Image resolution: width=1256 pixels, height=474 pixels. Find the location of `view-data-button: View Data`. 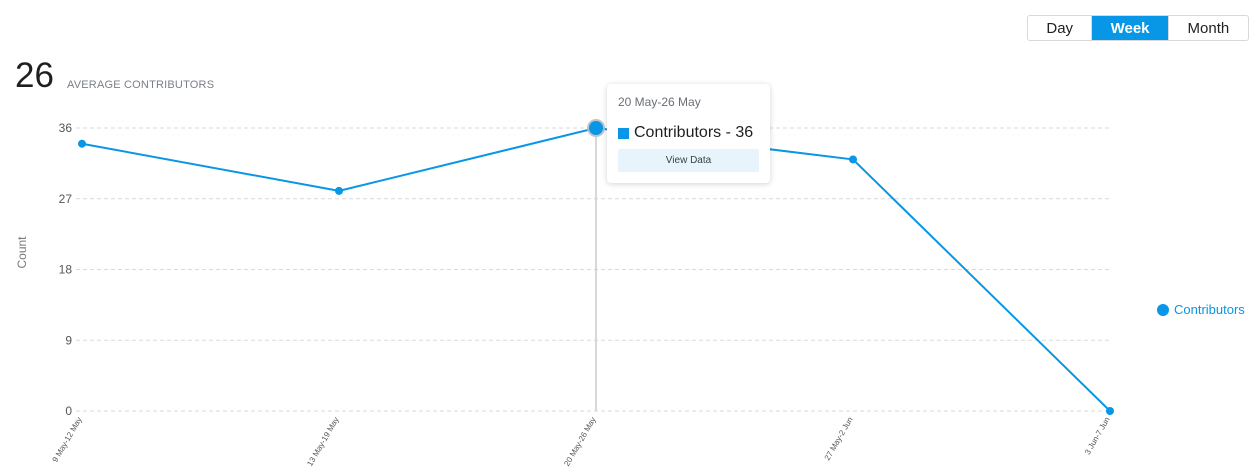

view-data-button: View Data is located at coordinates (688, 160).